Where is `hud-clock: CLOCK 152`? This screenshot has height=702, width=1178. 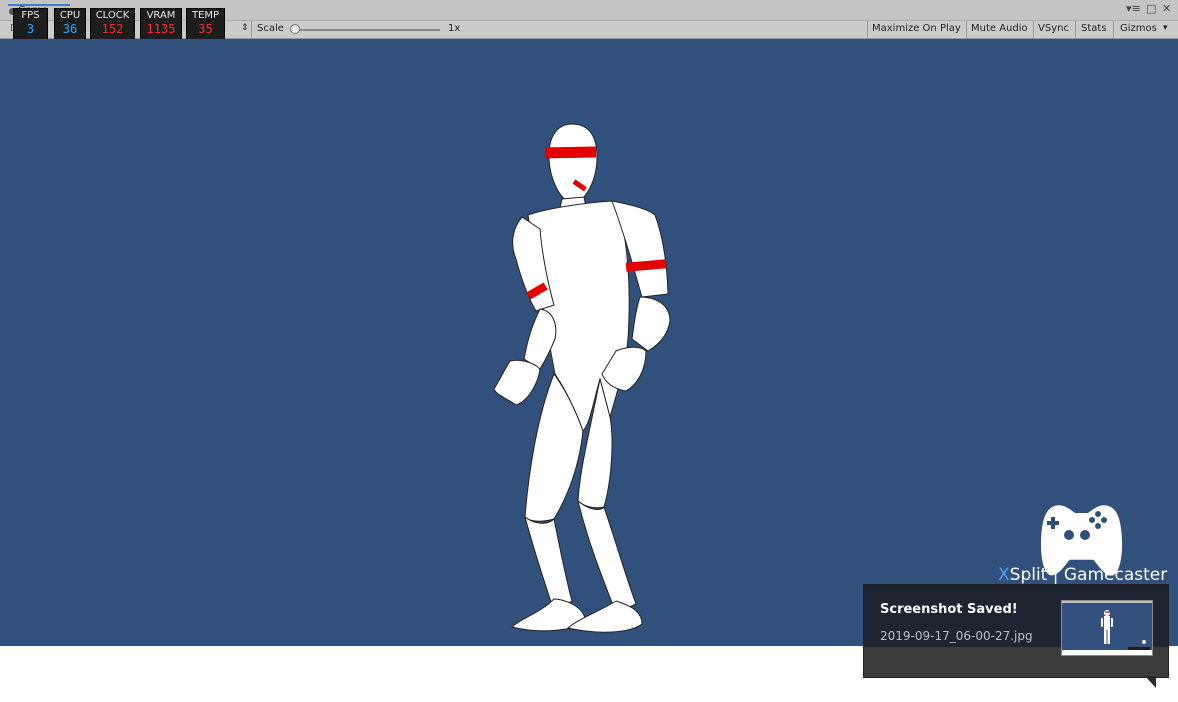 hud-clock: CLOCK 152 is located at coordinates (112, 24).